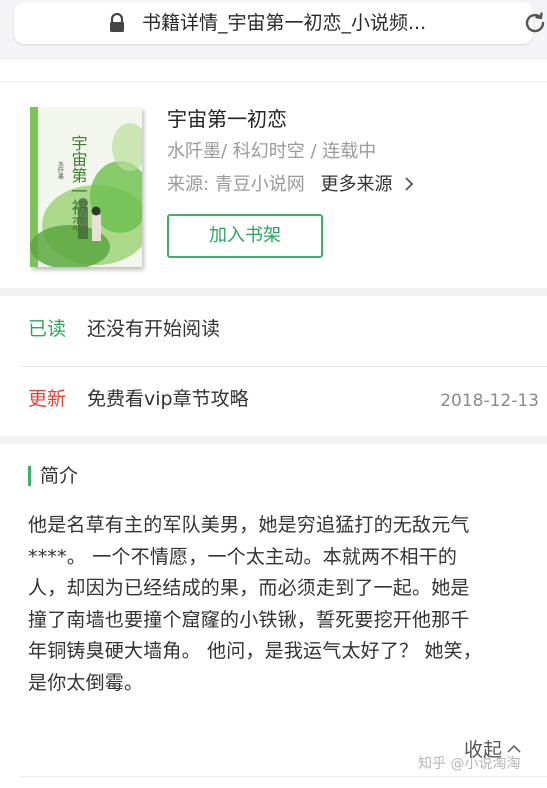 This screenshot has width=547, height=788. I want to click on latest-update-row: 更新 免费看vip章节攻略 2018-12-13, so click(273, 402).